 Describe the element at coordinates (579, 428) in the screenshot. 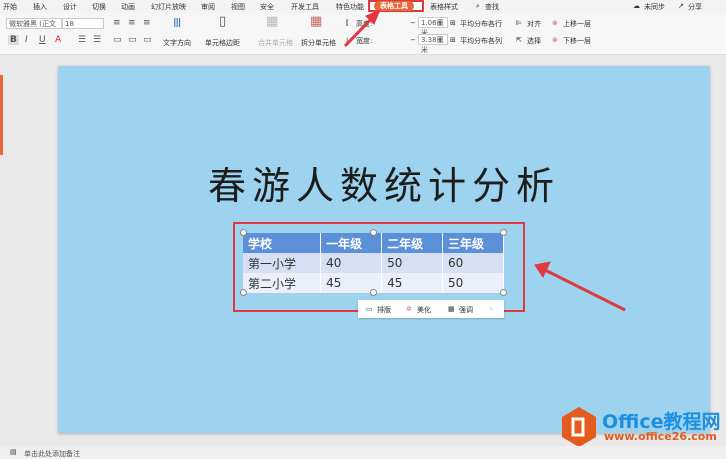

I see `watermark-logo` at that location.